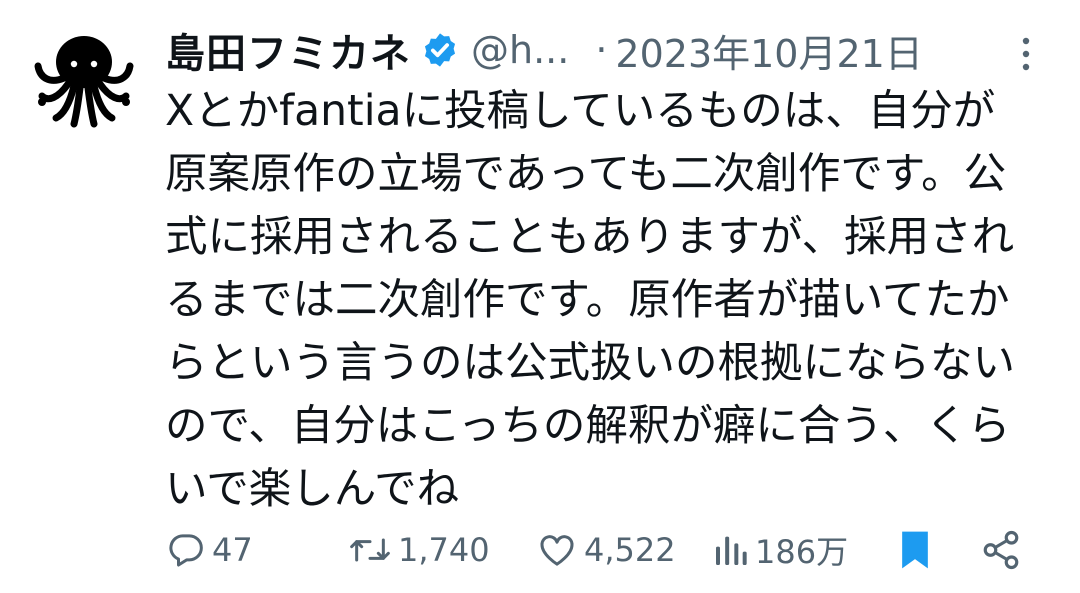  Describe the element at coordinates (84, 82) in the screenshot. I see `octopus-avatar-icon` at that location.